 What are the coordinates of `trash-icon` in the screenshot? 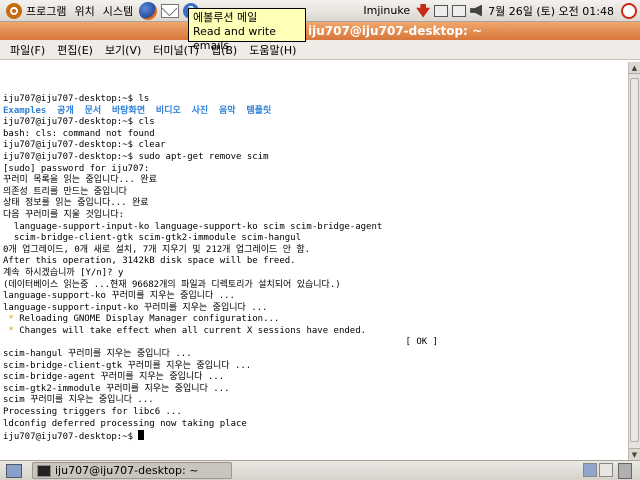 It's located at (625, 470).